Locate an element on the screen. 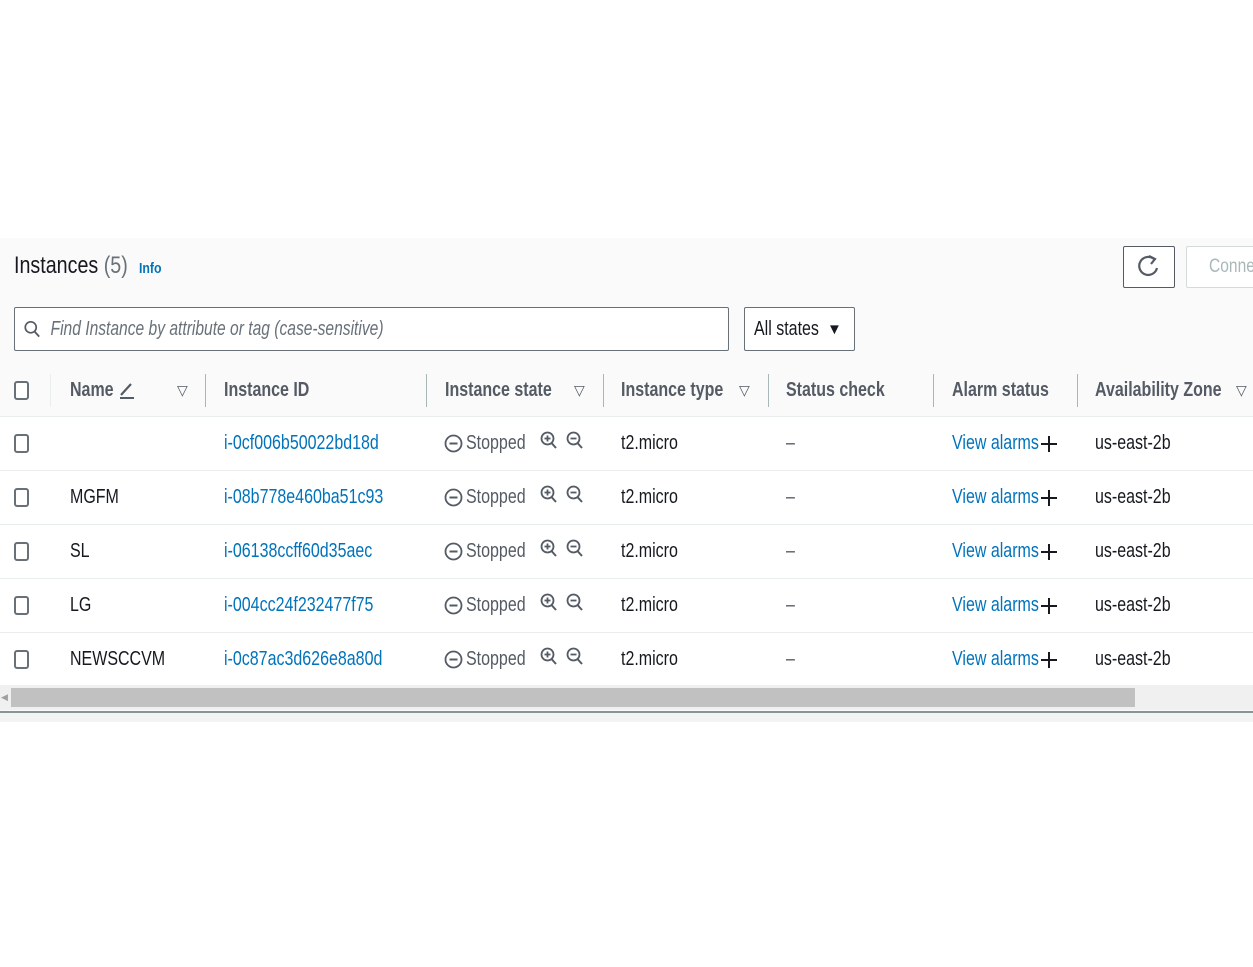  instance-id-cell: i-004cc24f232477f75 is located at coordinates (317, 605).